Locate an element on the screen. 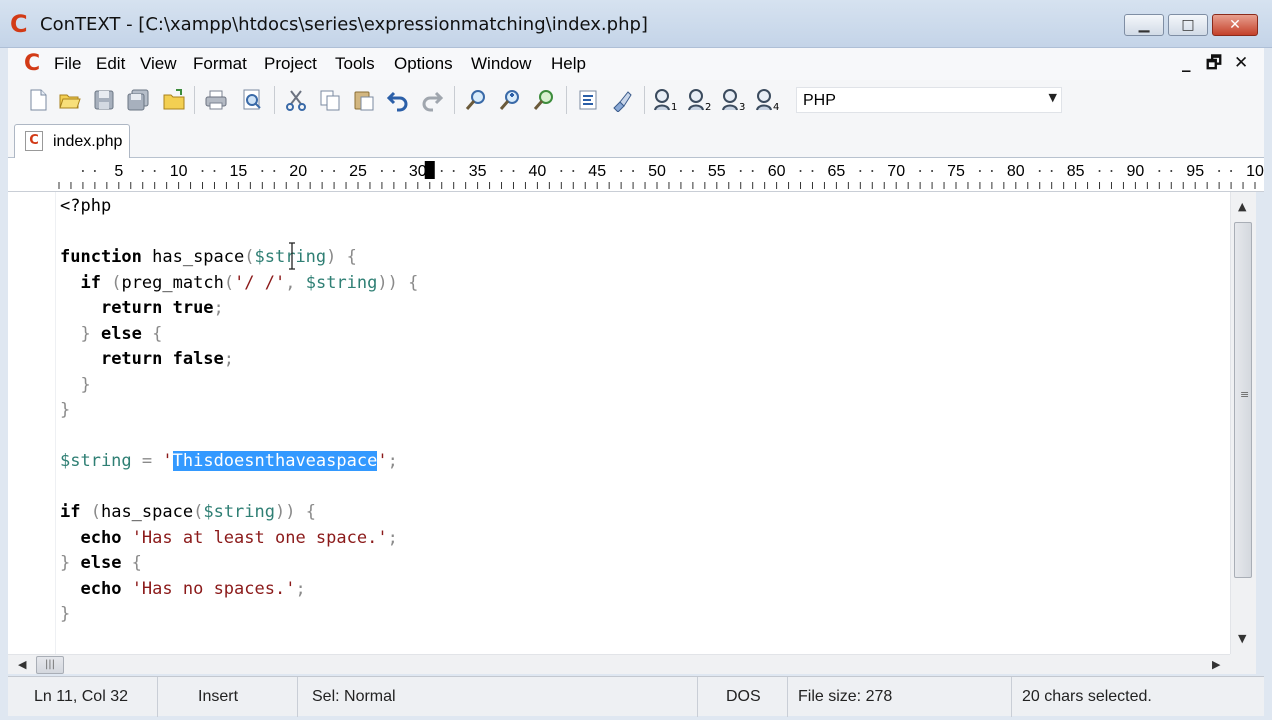 The height and width of the screenshot is (720, 1272). vertical-scroll-thumb: ≡ is located at coordinates (1243, 400).